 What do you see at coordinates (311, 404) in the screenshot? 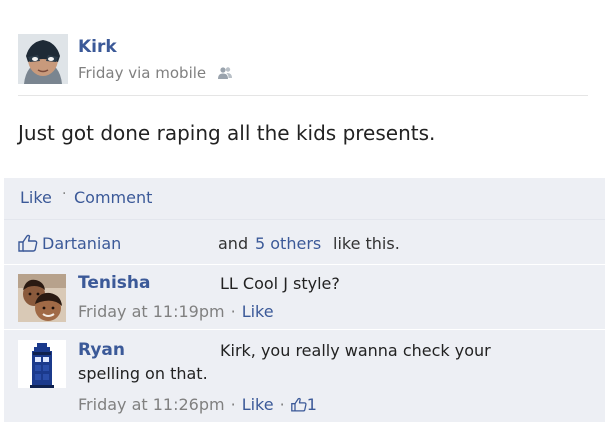
I see `like-count-value: 1` at bounding box center [311, 404].